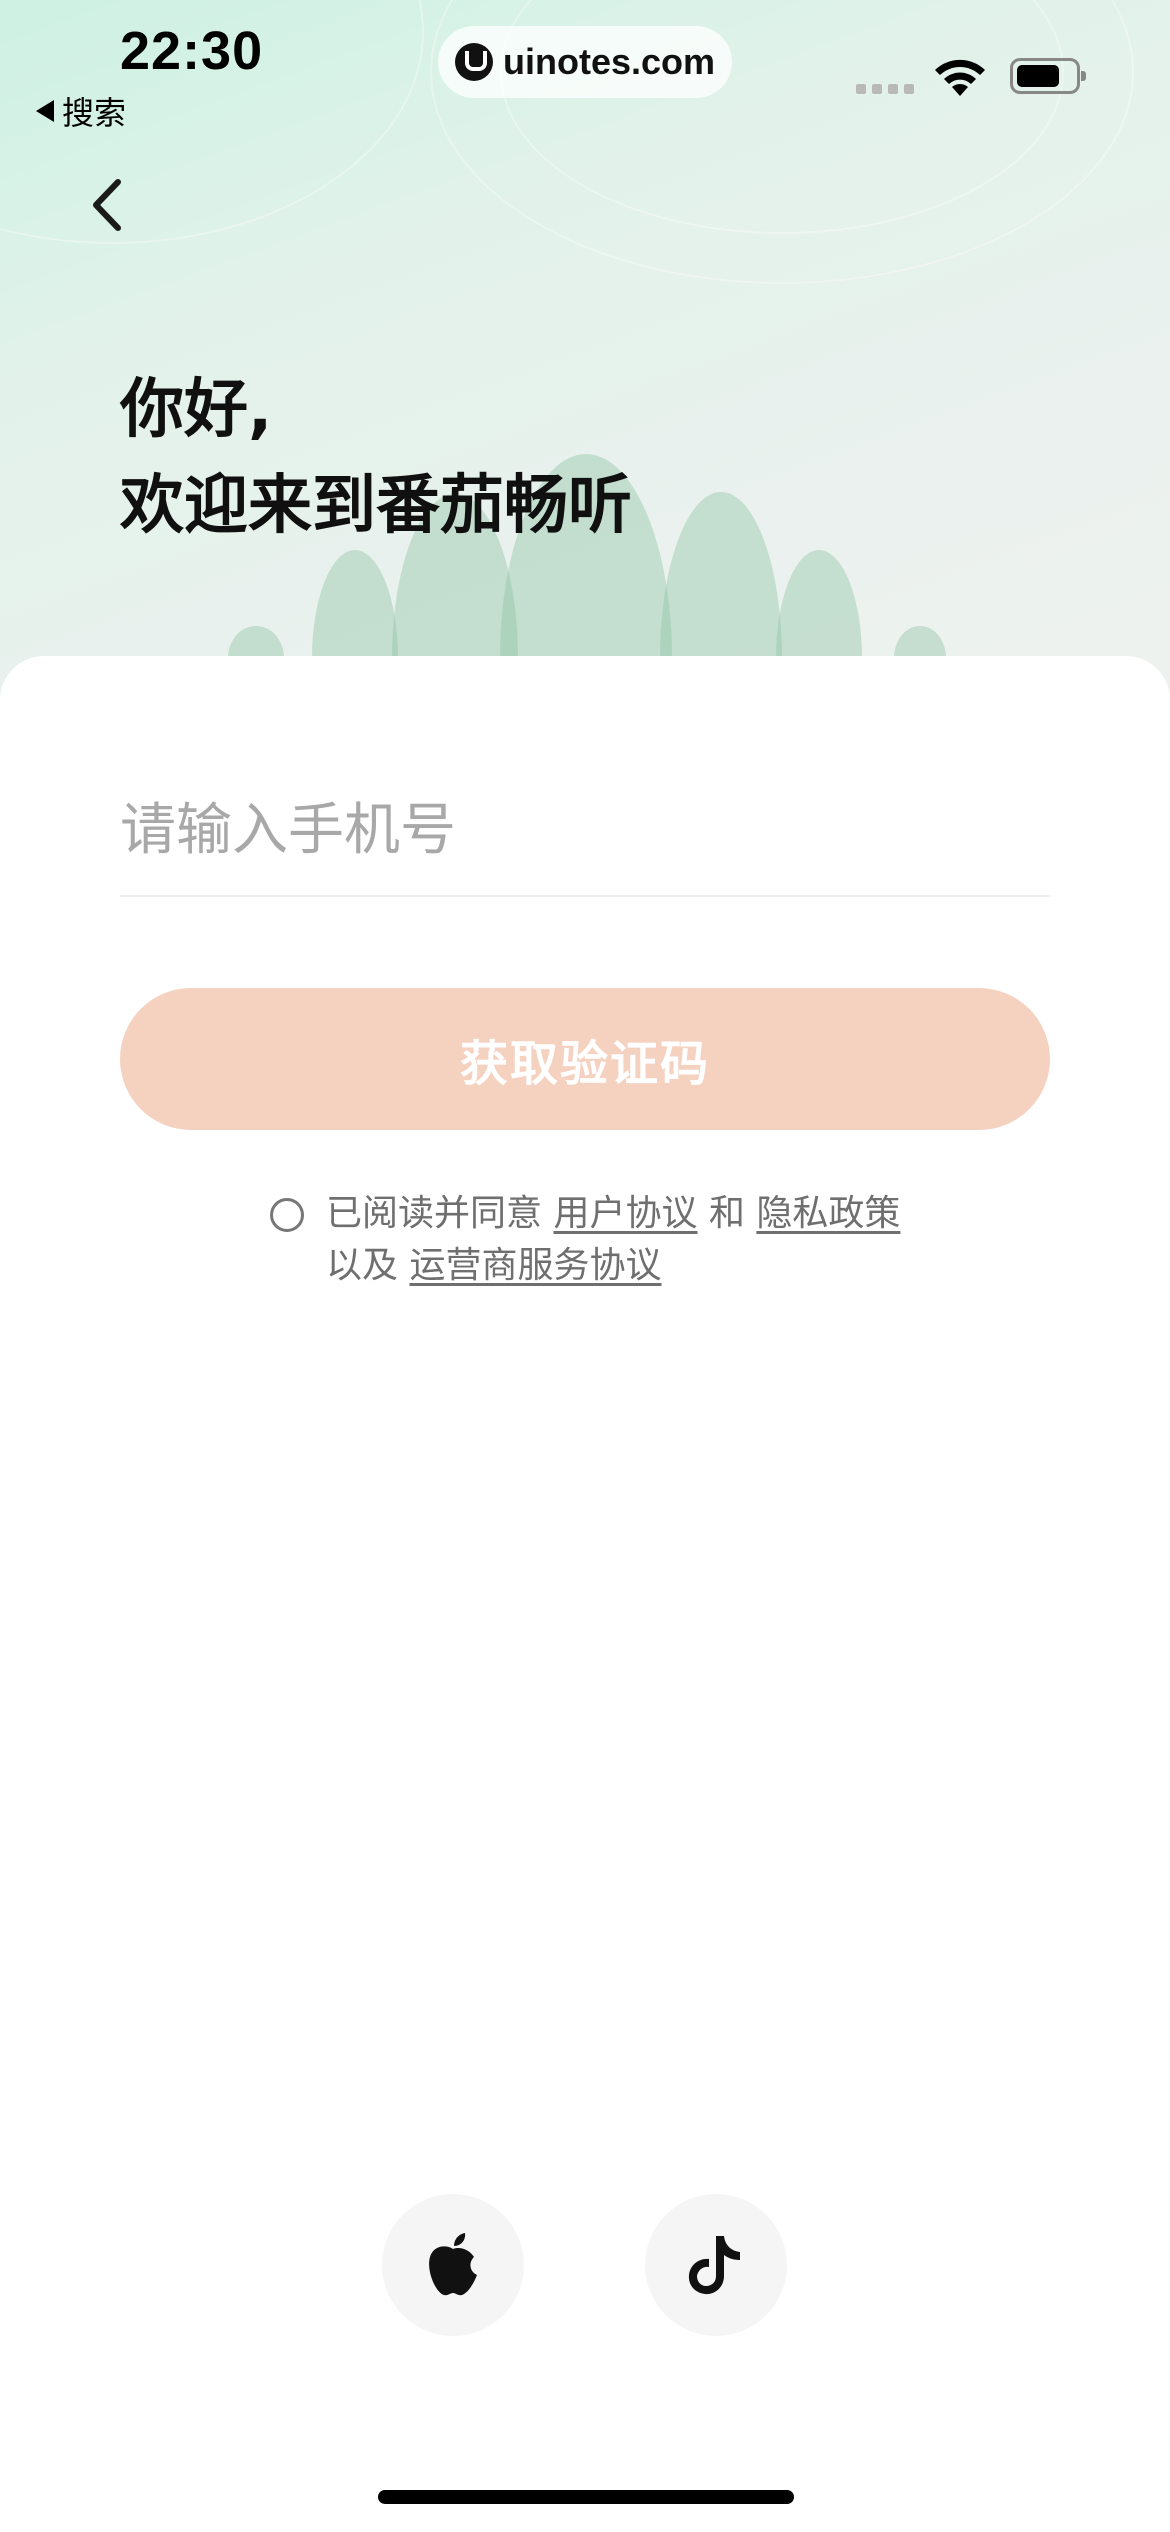  What do you see at coordinates (196, 410) in the screenshot?
I see `greeting-line-1: 你好,` at bounding box center [196, 410].